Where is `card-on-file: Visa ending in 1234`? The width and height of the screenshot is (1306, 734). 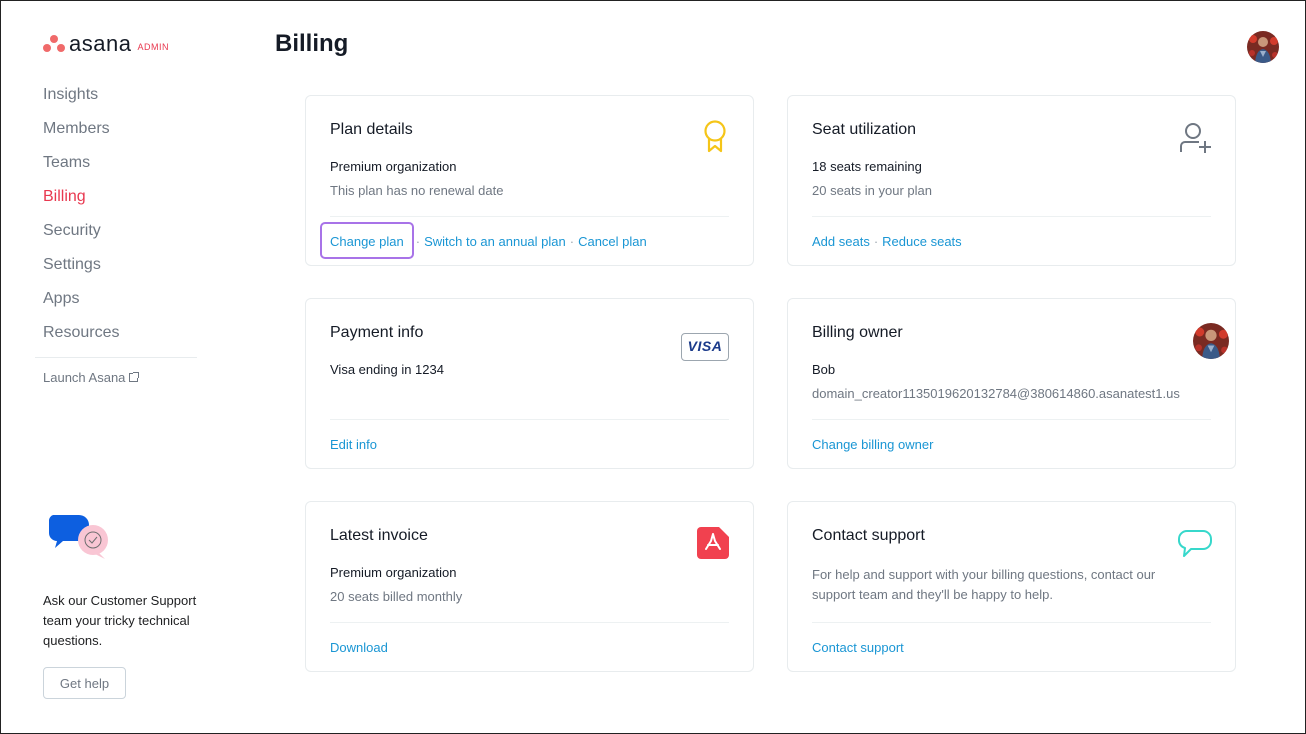 card-on-file: Visa ending in 1234 is located at coordinates (387, 369).